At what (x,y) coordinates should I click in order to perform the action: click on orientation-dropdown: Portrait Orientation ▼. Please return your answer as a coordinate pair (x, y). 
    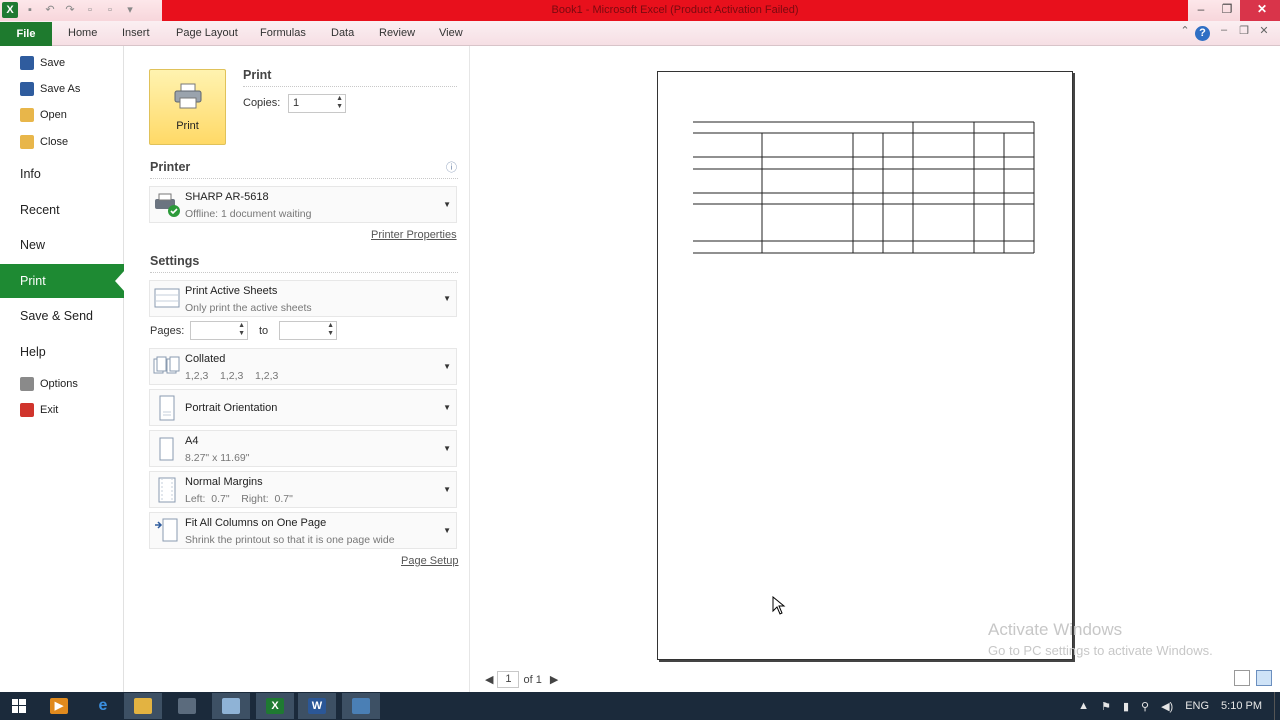
    Looking at the image, I should click on (303, 407).